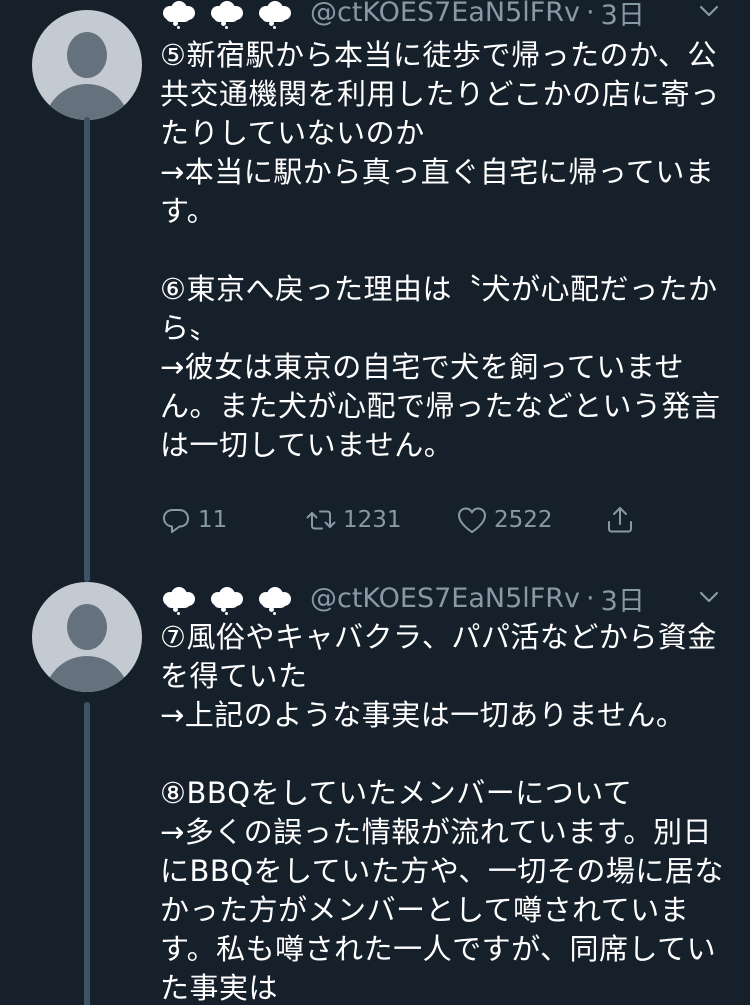 This screenshot has height=1005, width=750. Describe the element at coordinates (176, 521) in the screenshot. I see `reply-icon` at that location.